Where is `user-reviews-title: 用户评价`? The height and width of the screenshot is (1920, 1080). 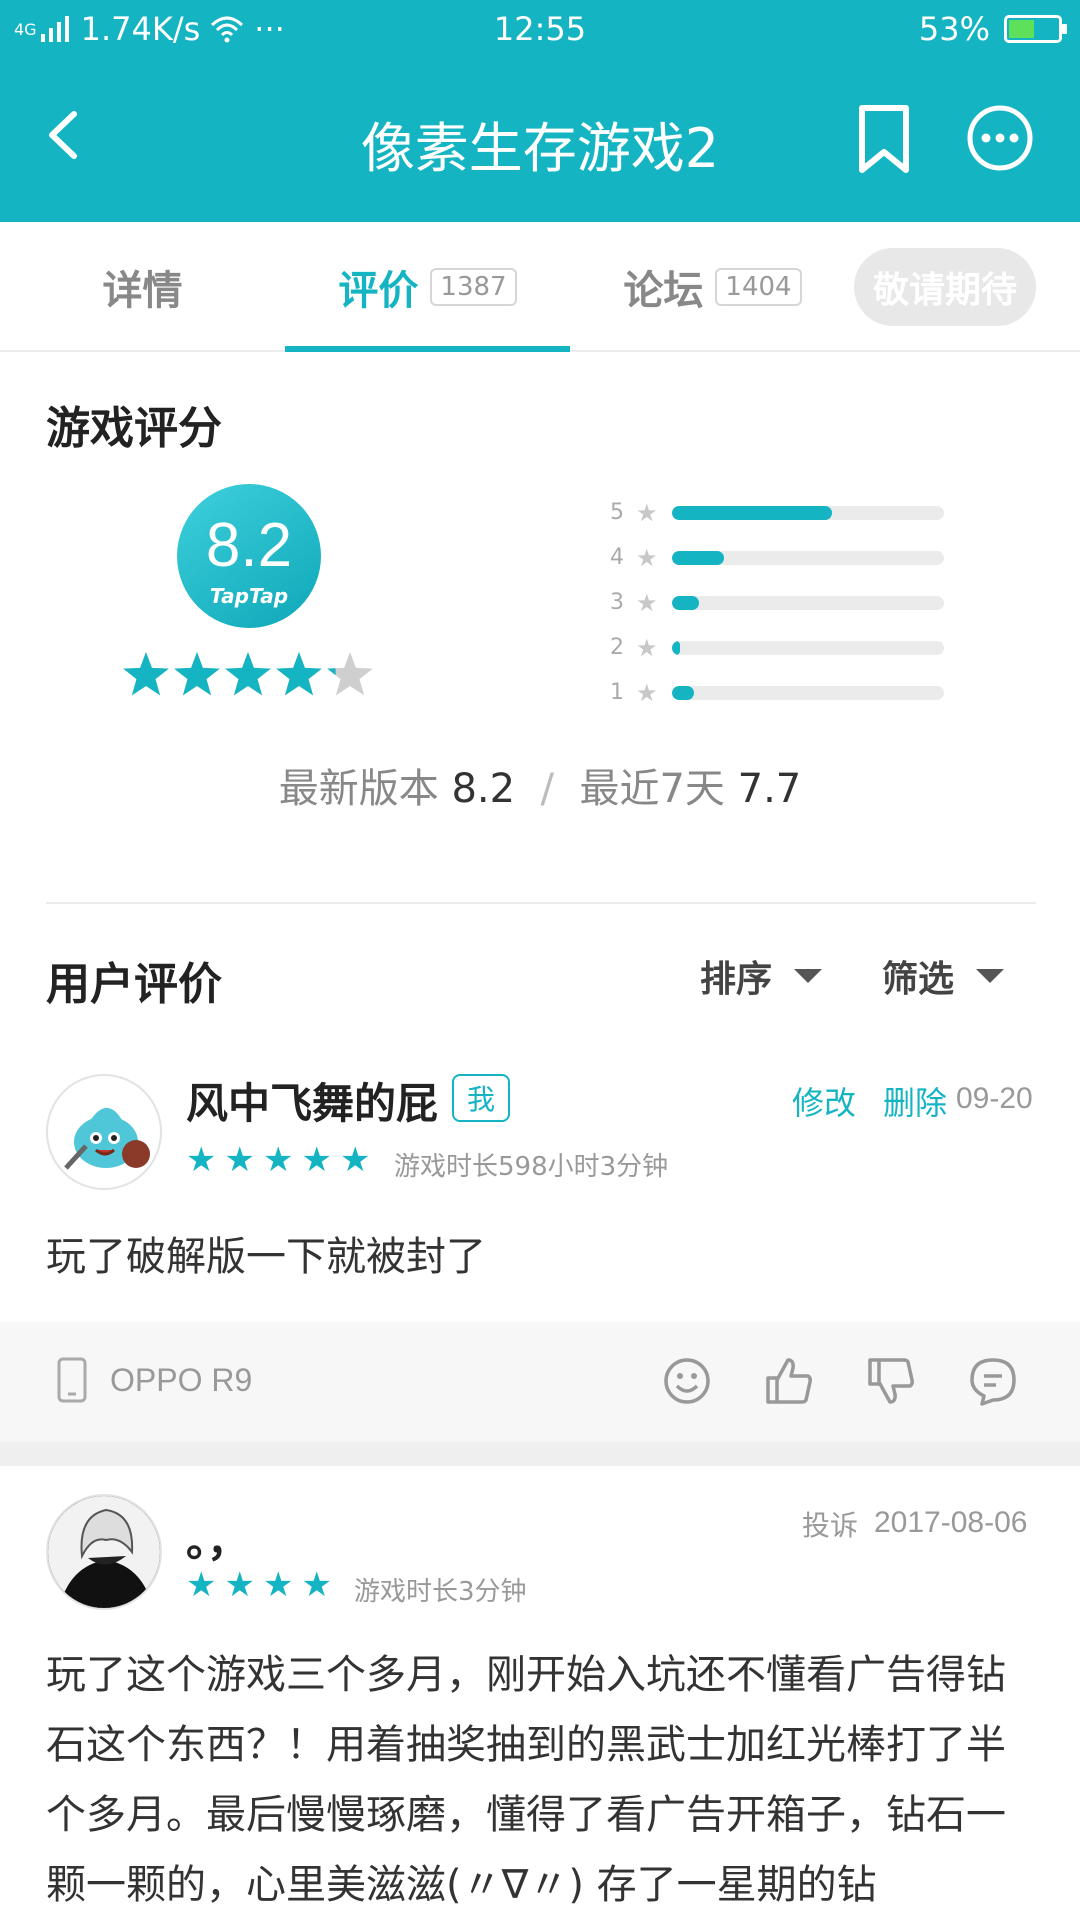
user-reviews-title: 用户评价 is located at coordinates (134, 984).